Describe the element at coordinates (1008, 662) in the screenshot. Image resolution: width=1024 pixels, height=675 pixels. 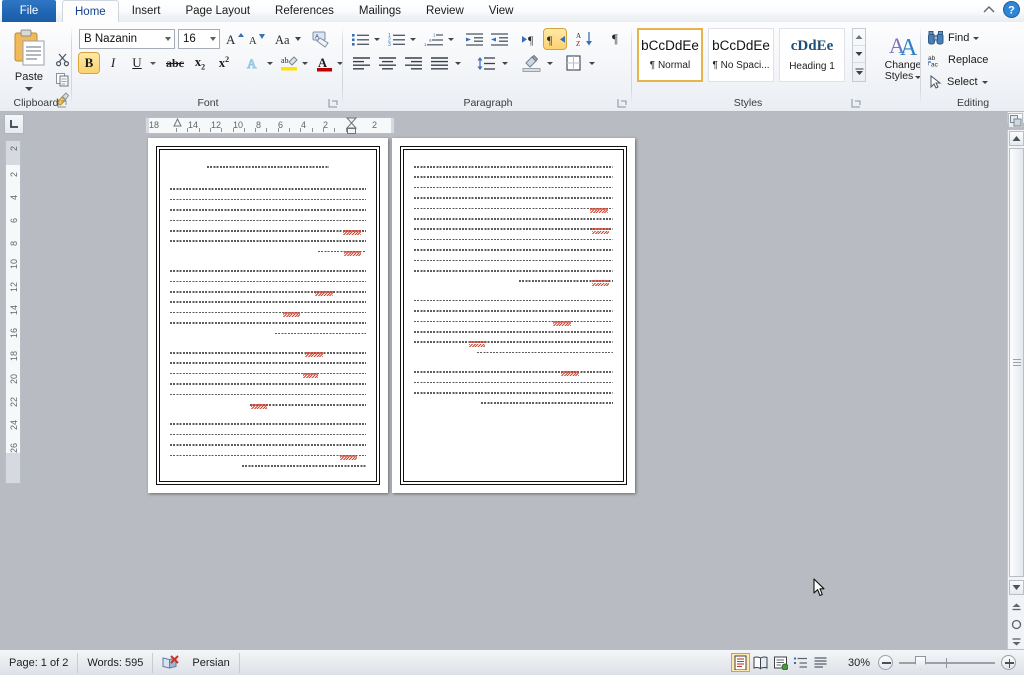
I see `zoom-in-button` at that location.